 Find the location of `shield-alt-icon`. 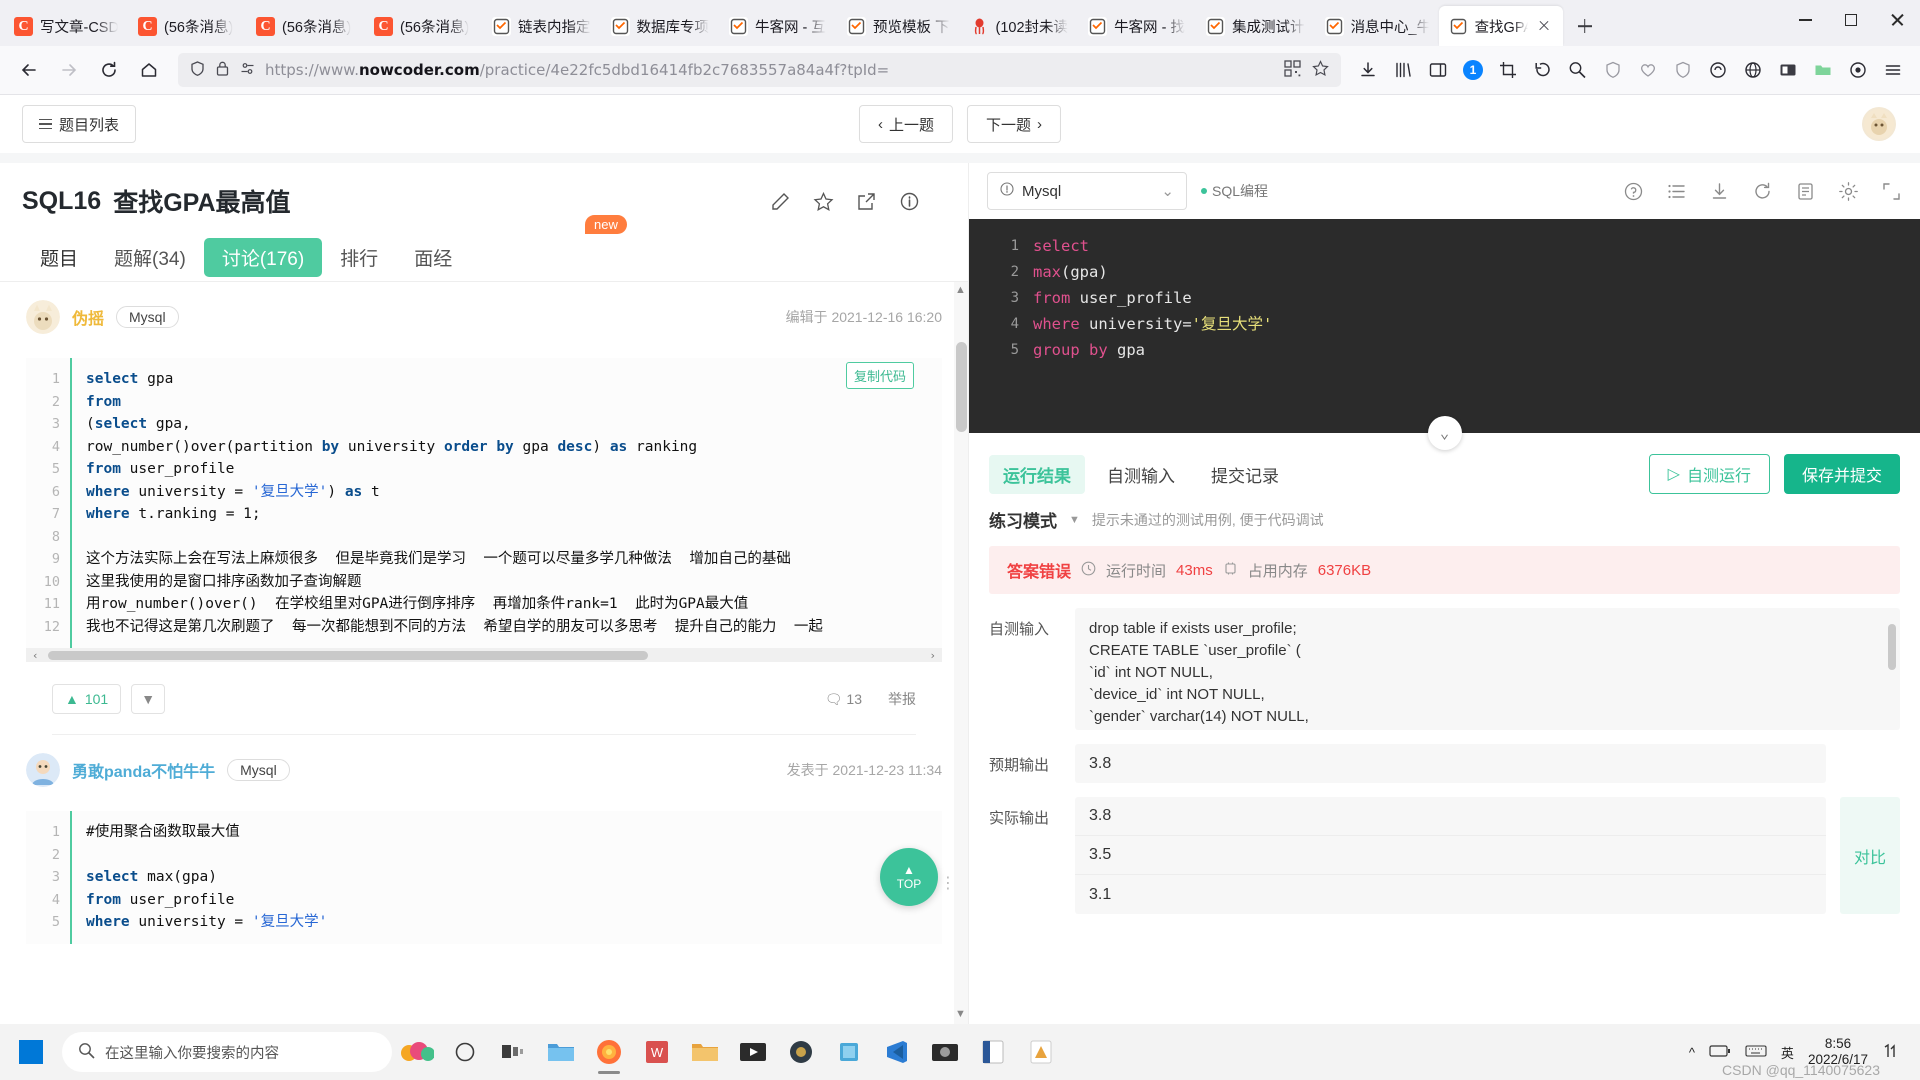

shield-alt-icon is located at coordinates (1683, 70).